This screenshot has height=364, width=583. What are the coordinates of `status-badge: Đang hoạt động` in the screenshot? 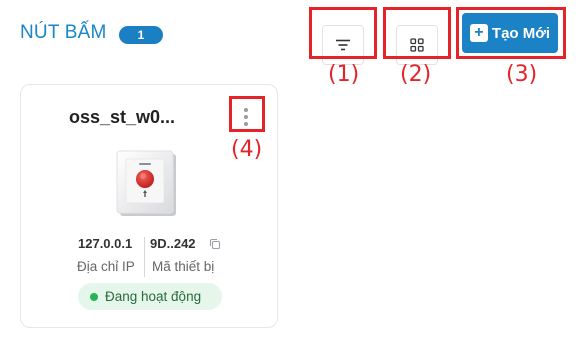 It's located at (150, 296).